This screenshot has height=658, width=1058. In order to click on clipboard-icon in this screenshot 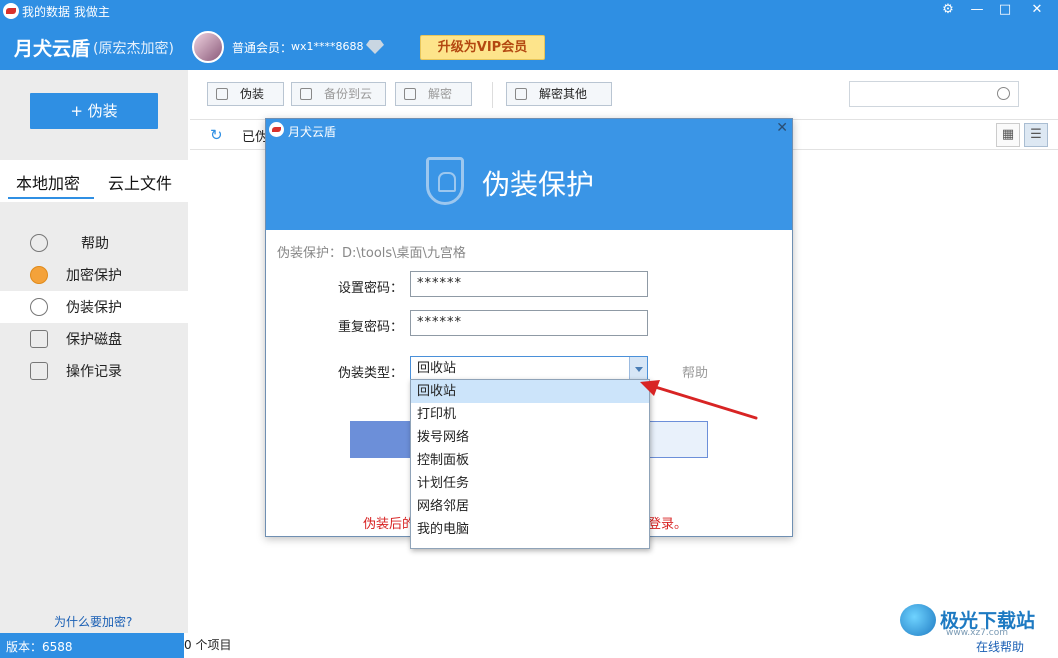, I will do `click(39, 371)`.